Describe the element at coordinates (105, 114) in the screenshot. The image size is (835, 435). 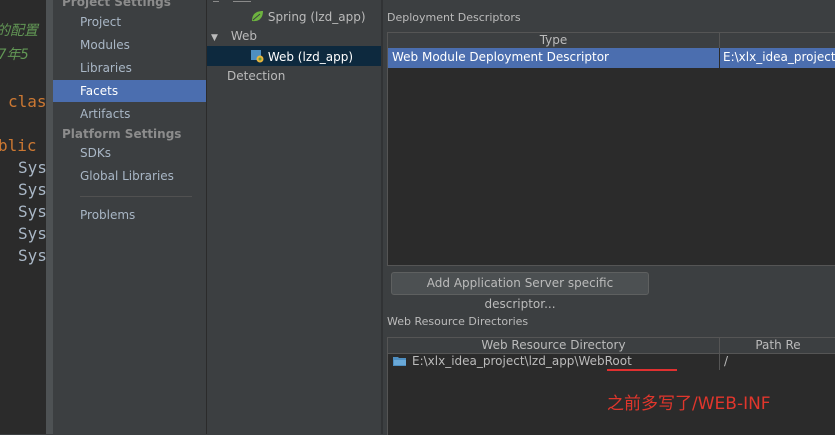
I see `sidebar-item-artifacts: Artifacts` at that location.